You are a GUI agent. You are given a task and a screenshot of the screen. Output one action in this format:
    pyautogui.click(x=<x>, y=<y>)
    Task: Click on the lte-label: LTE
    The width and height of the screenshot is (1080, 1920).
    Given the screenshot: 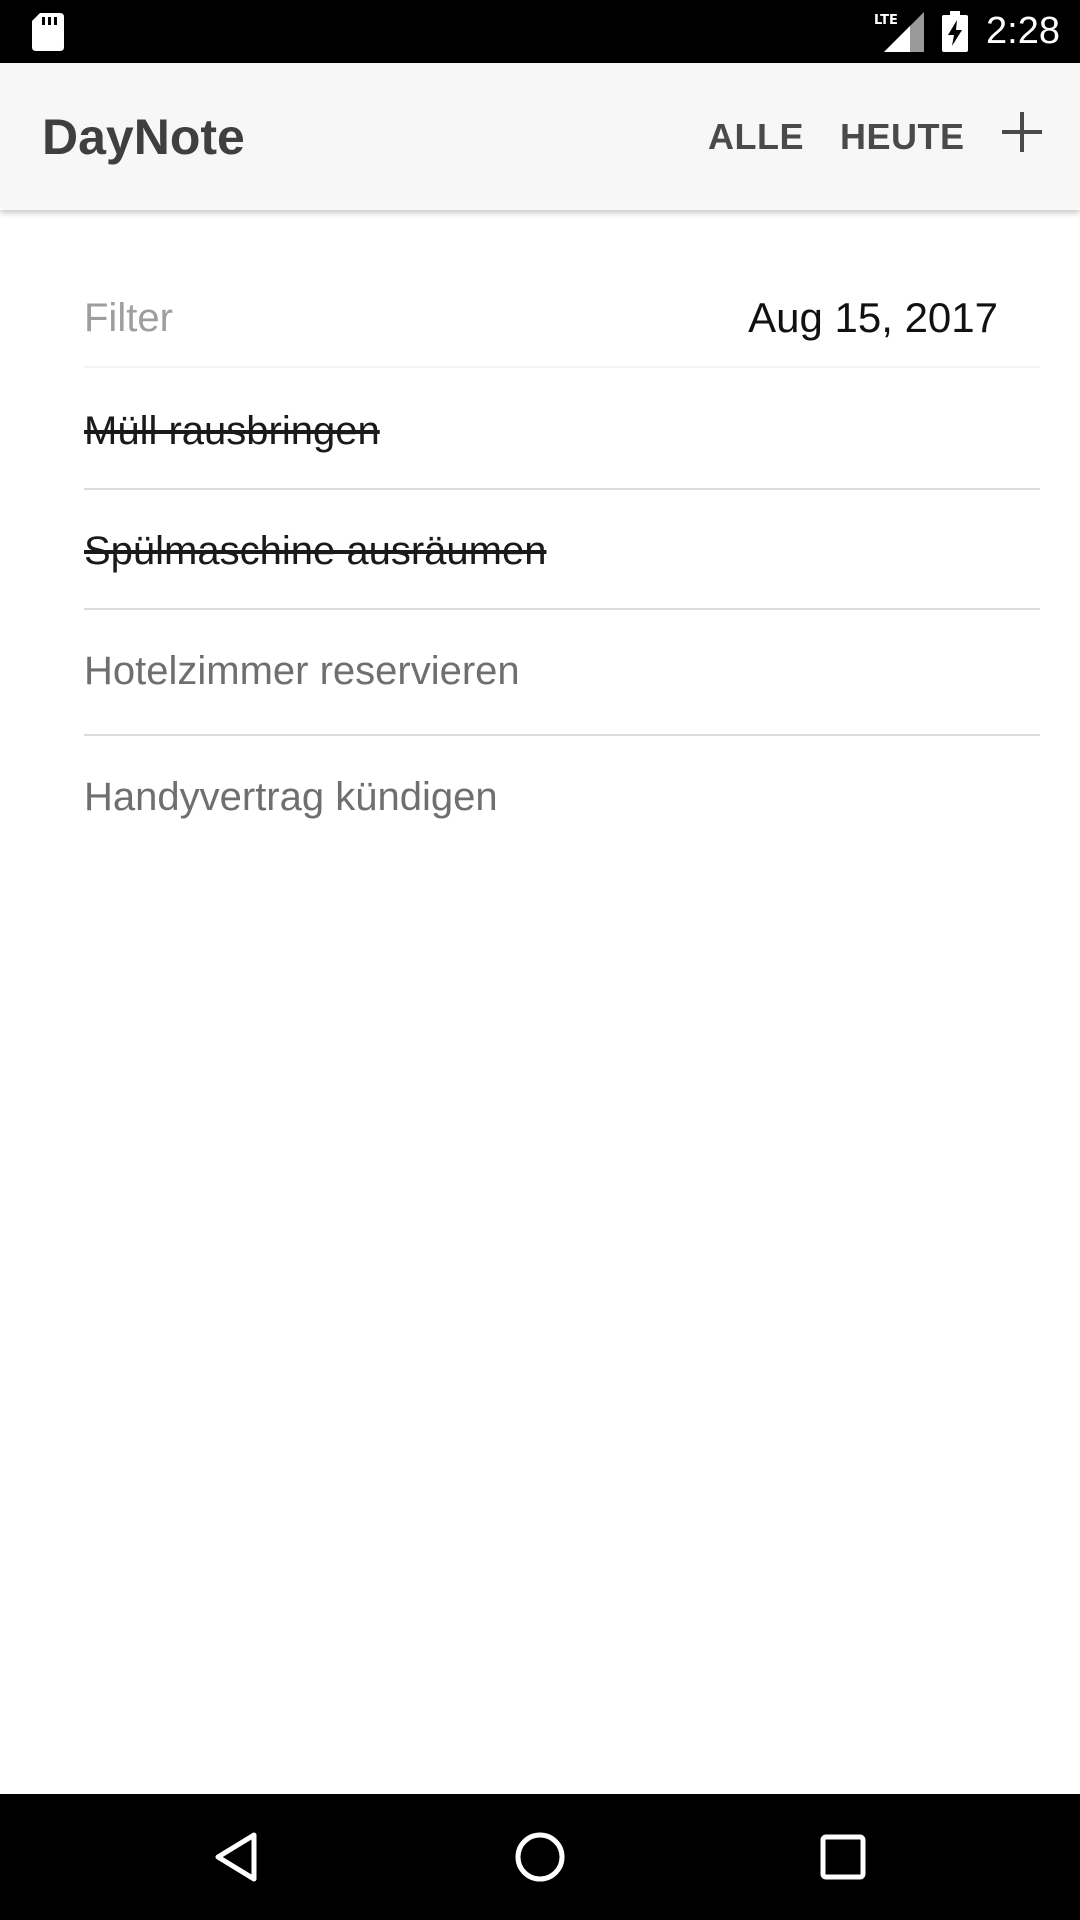 What is the action you would take?
    pyautogui.click(x=886, y=20)
    